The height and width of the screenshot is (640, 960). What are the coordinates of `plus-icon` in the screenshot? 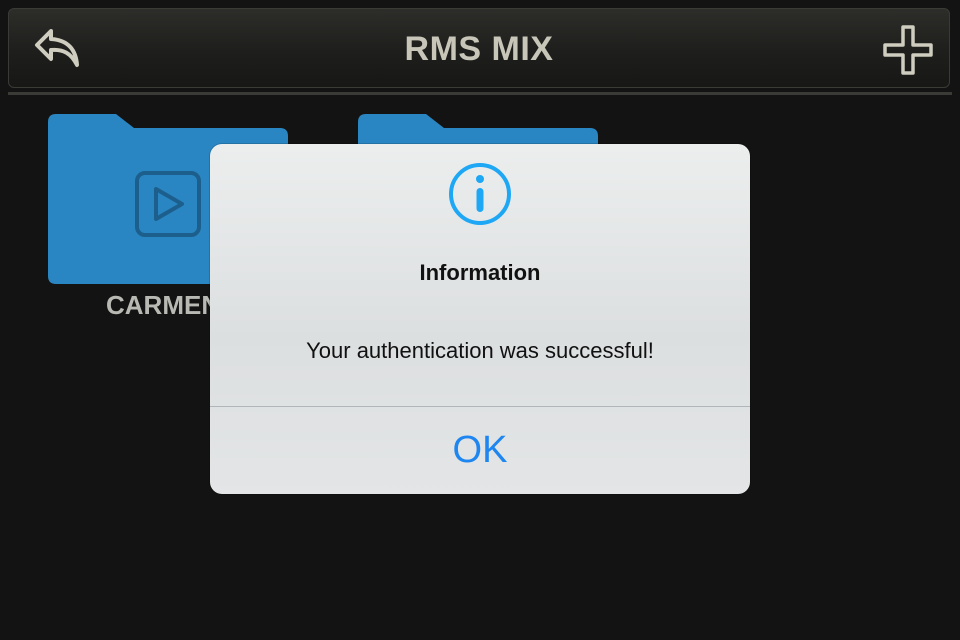 It's located at (908, 50).